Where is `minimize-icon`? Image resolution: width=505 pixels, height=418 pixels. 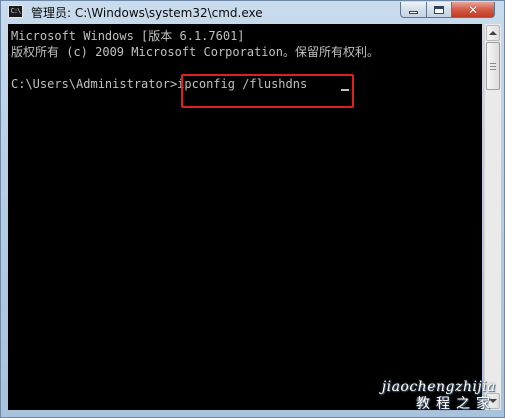
minimize-icon is located at coordinates (413, 12).